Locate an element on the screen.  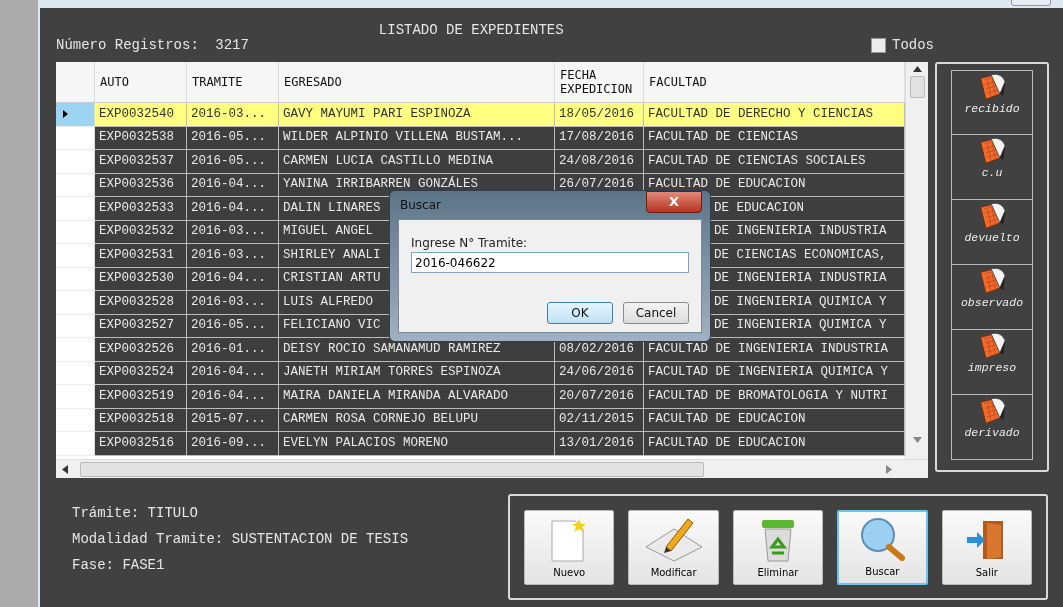
table-cell-text: FACULTAD DE CIENCIAS SOCIALES is located at coordinates (757, 161).